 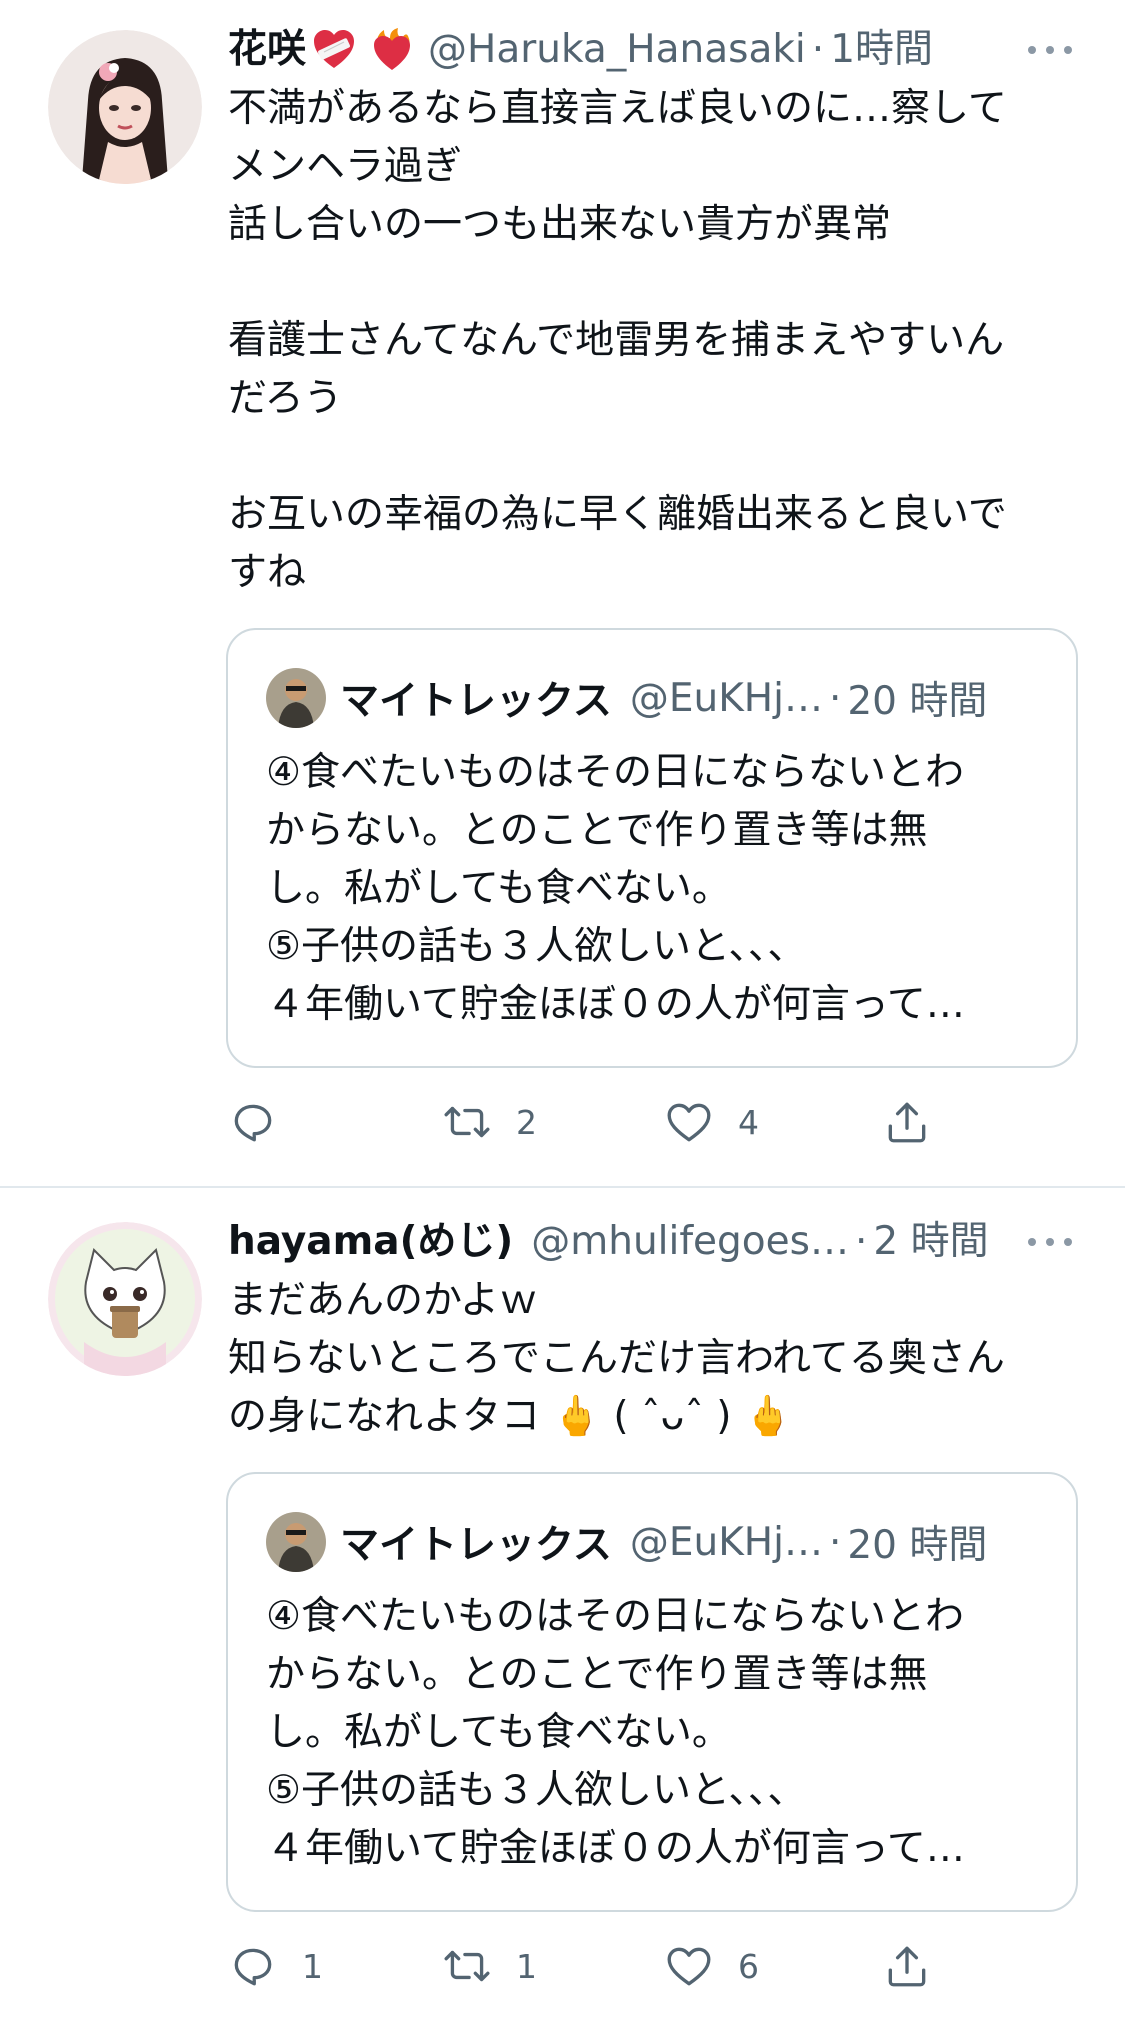 I want to click on quoted-avatar, so click(x=296, y=1542).